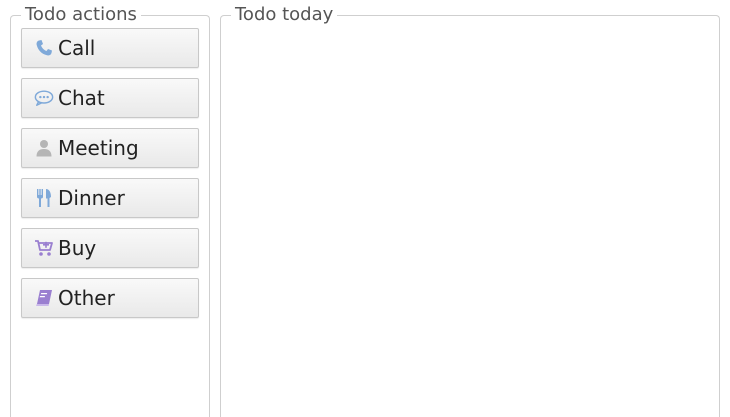 This screenshot has width=730, height=417. What do you see at coordinates (44, 148) in the screenshot?
I see `person-icon` at bounding box center [44, 148].